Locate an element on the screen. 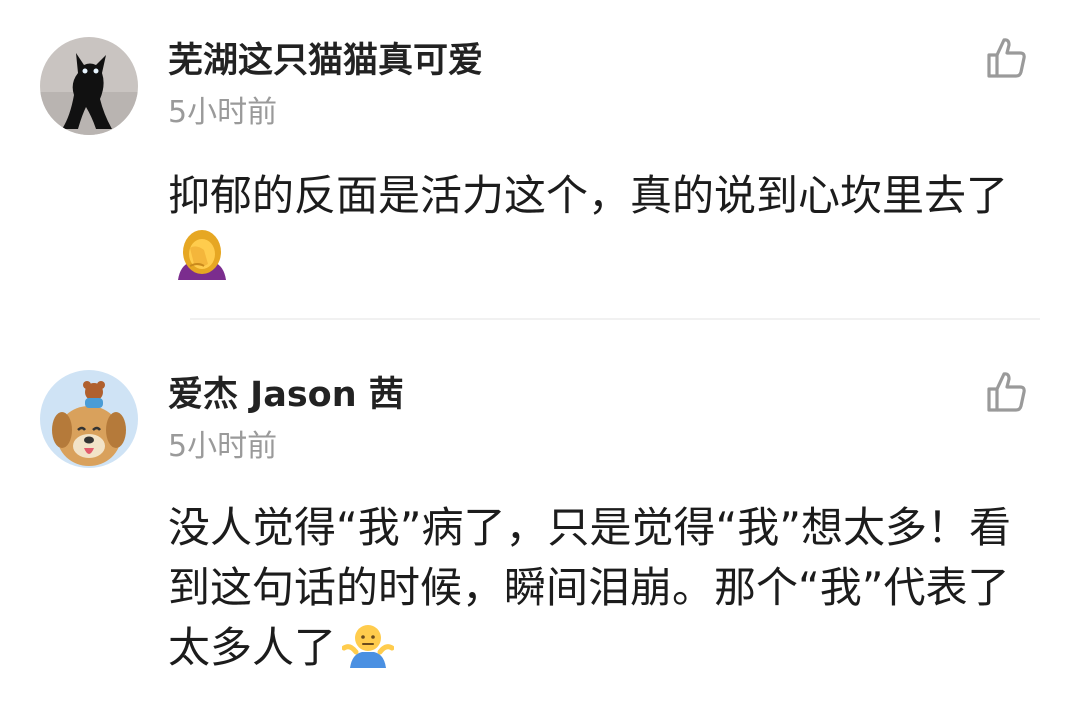 This screenshot has width=1080, height=726. divider is located at coordinates (615, 319).